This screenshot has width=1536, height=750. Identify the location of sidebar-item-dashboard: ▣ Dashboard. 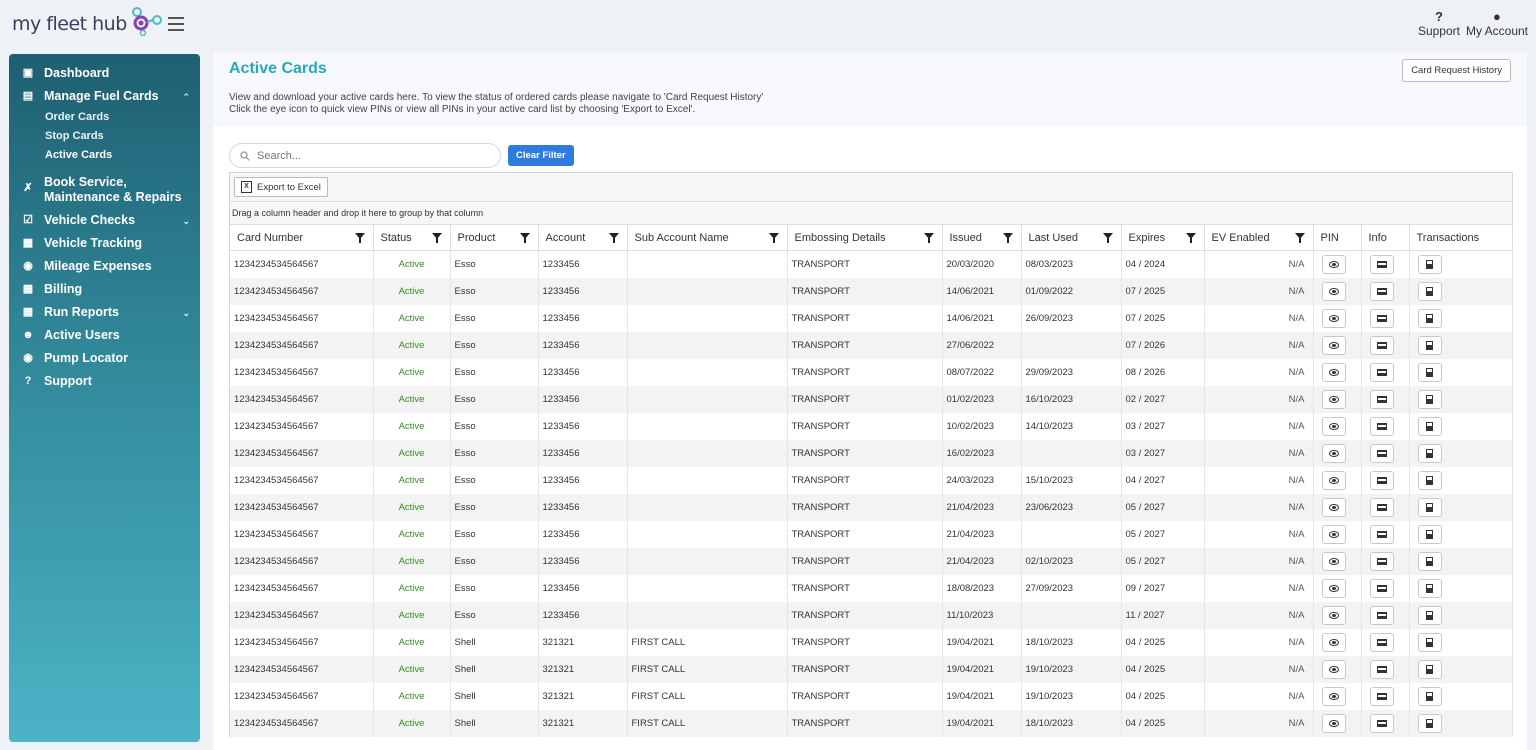
(104, 73).